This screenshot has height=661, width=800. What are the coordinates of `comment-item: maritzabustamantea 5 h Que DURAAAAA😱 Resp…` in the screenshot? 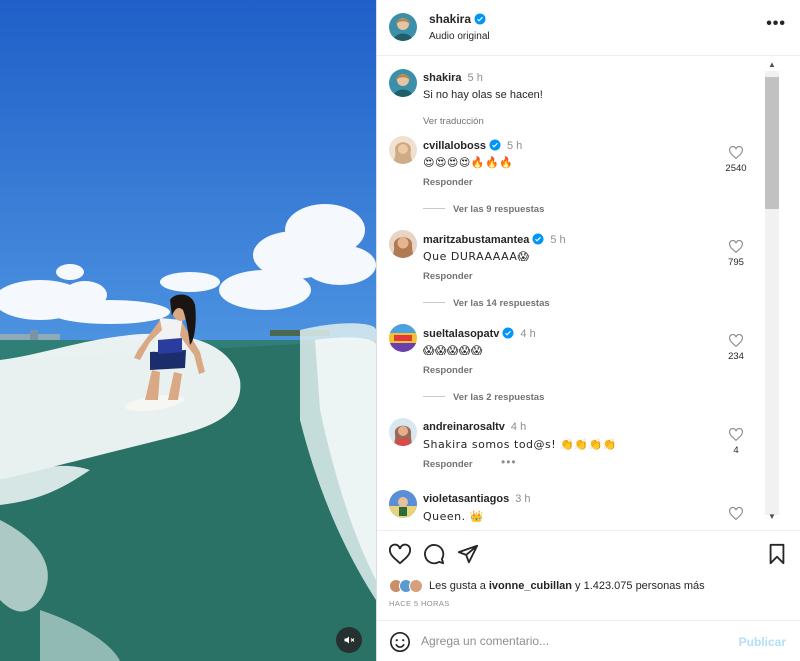 It's located at (567, 275).